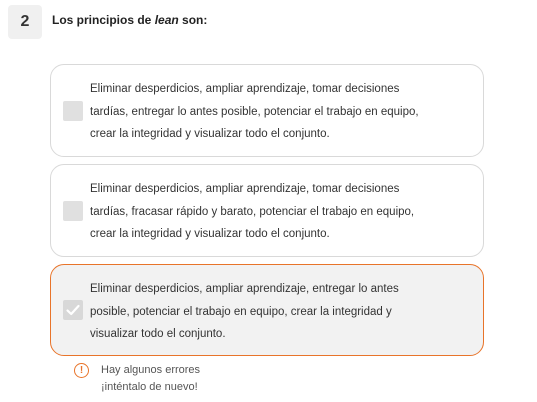 The image size is (537, 402). I want to click on error-line-1: Hay algunos errores, so click(151, 370).